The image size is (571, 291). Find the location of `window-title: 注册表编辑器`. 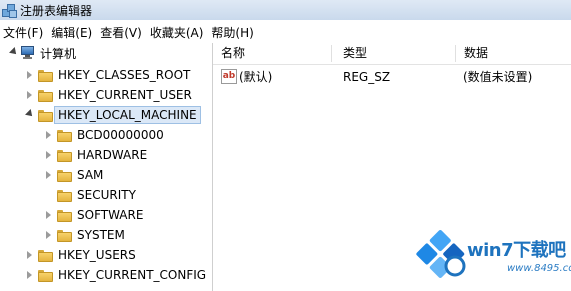

window-title: 注册表编辑器 is located at coordinates (56, 10).